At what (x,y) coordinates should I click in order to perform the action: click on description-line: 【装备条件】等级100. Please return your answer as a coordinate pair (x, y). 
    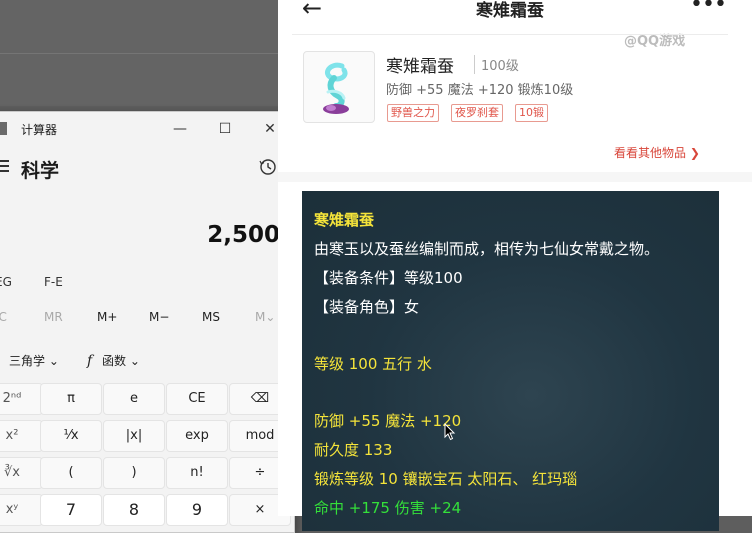
    Looking at the image, I should click on (388, 278).